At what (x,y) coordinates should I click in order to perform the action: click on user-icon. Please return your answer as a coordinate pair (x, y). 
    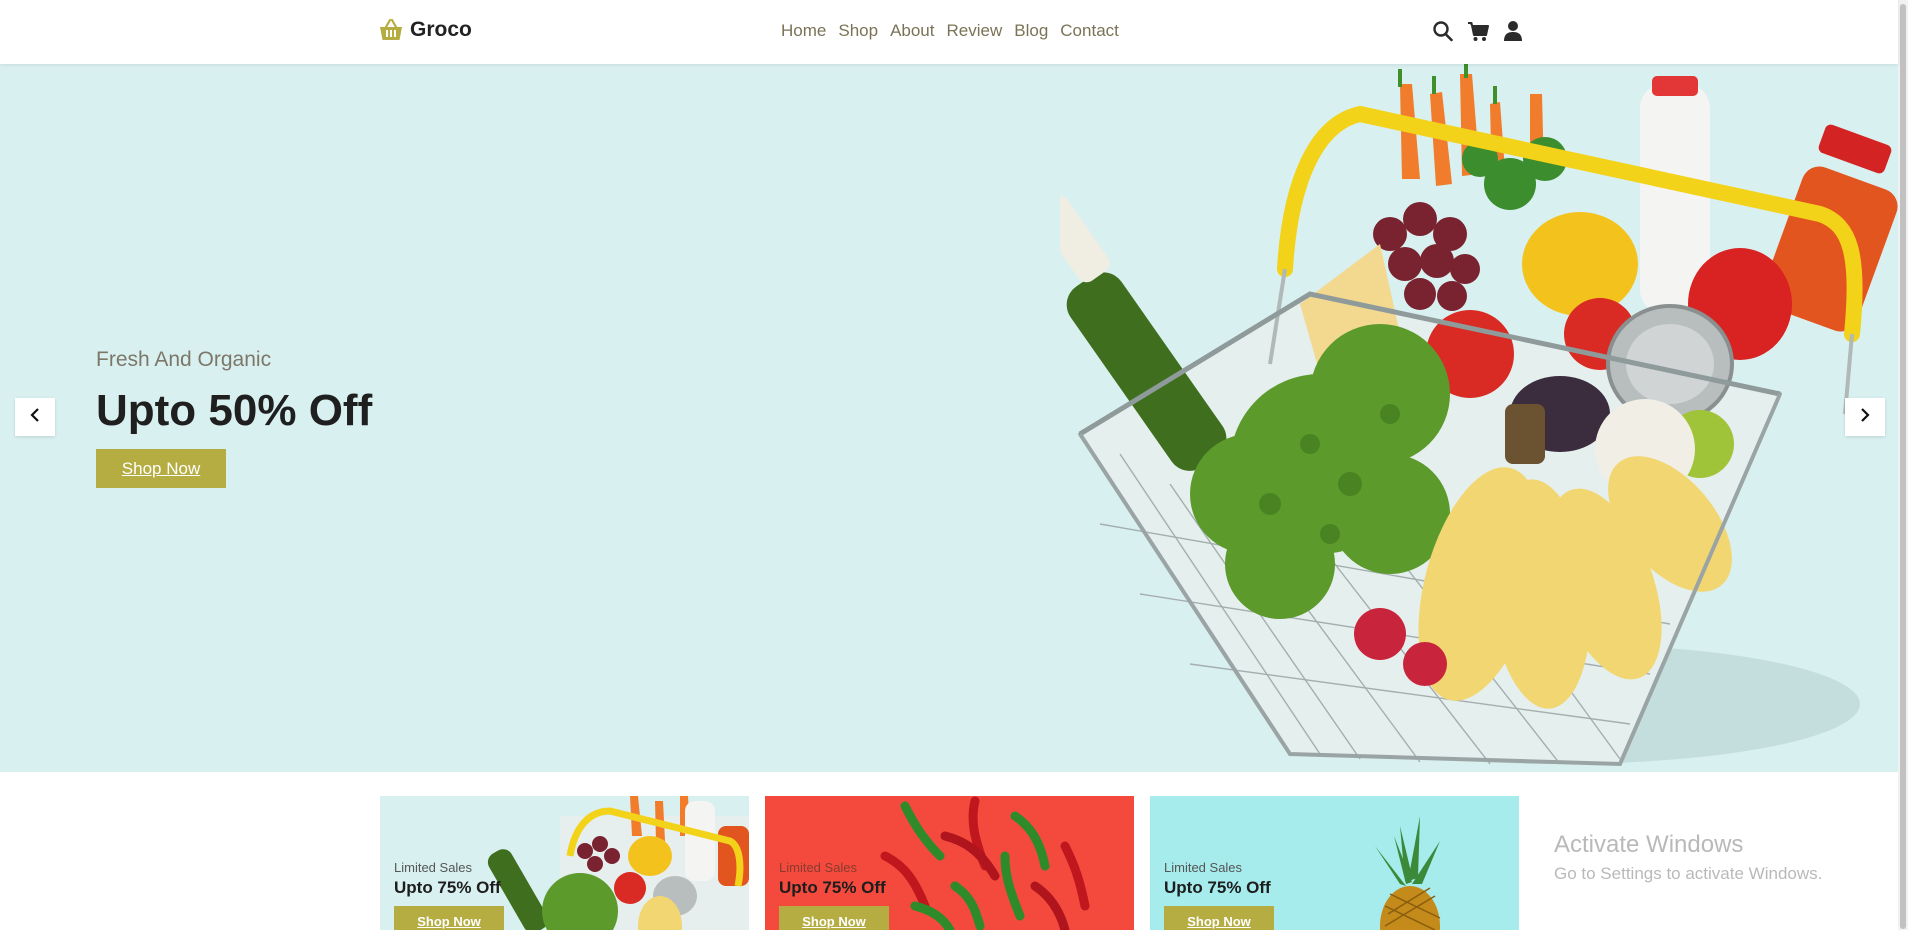
    Looking at the image, I should click on (1513, 31).